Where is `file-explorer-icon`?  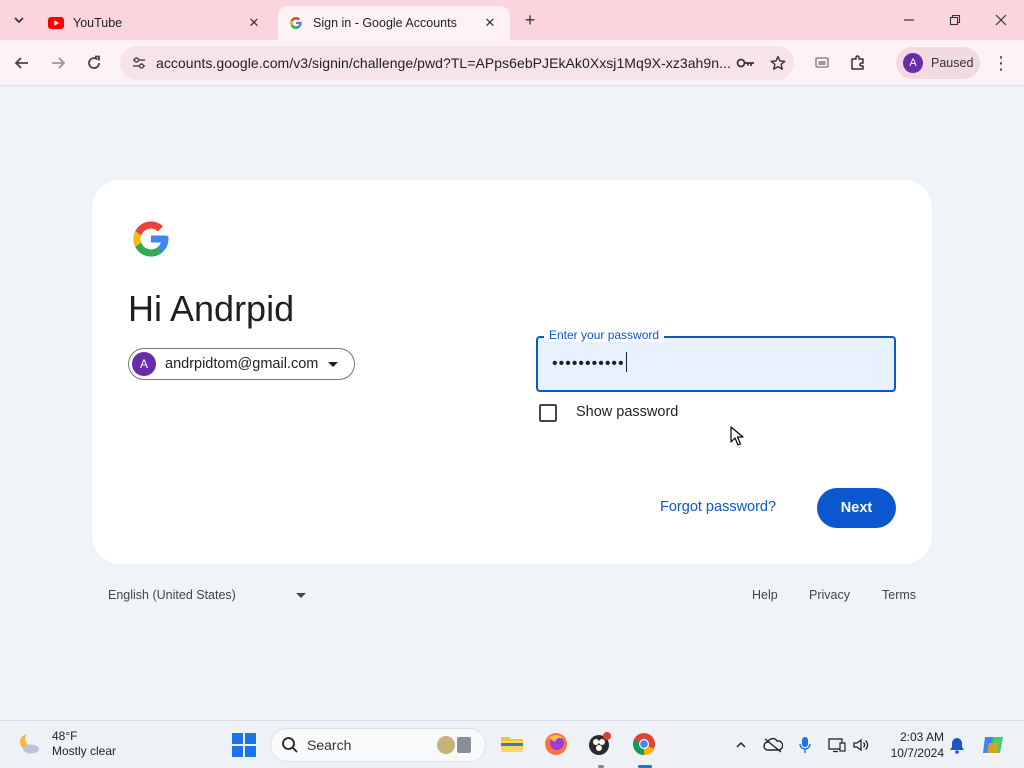
file-explorer-icon is located at coordinates (512, 744).